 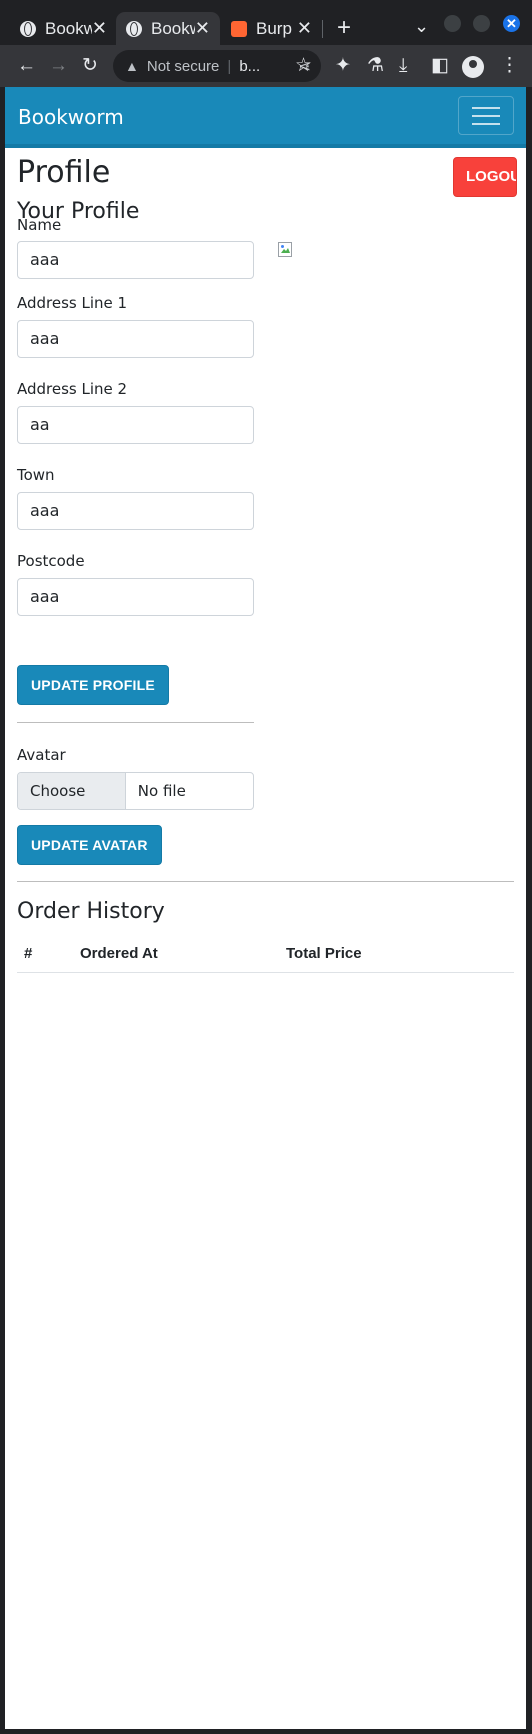 What do you see at coordinates (183, 66) in the screenshot?
I see `security-label: Not secure` at bounding box center [183, 66].